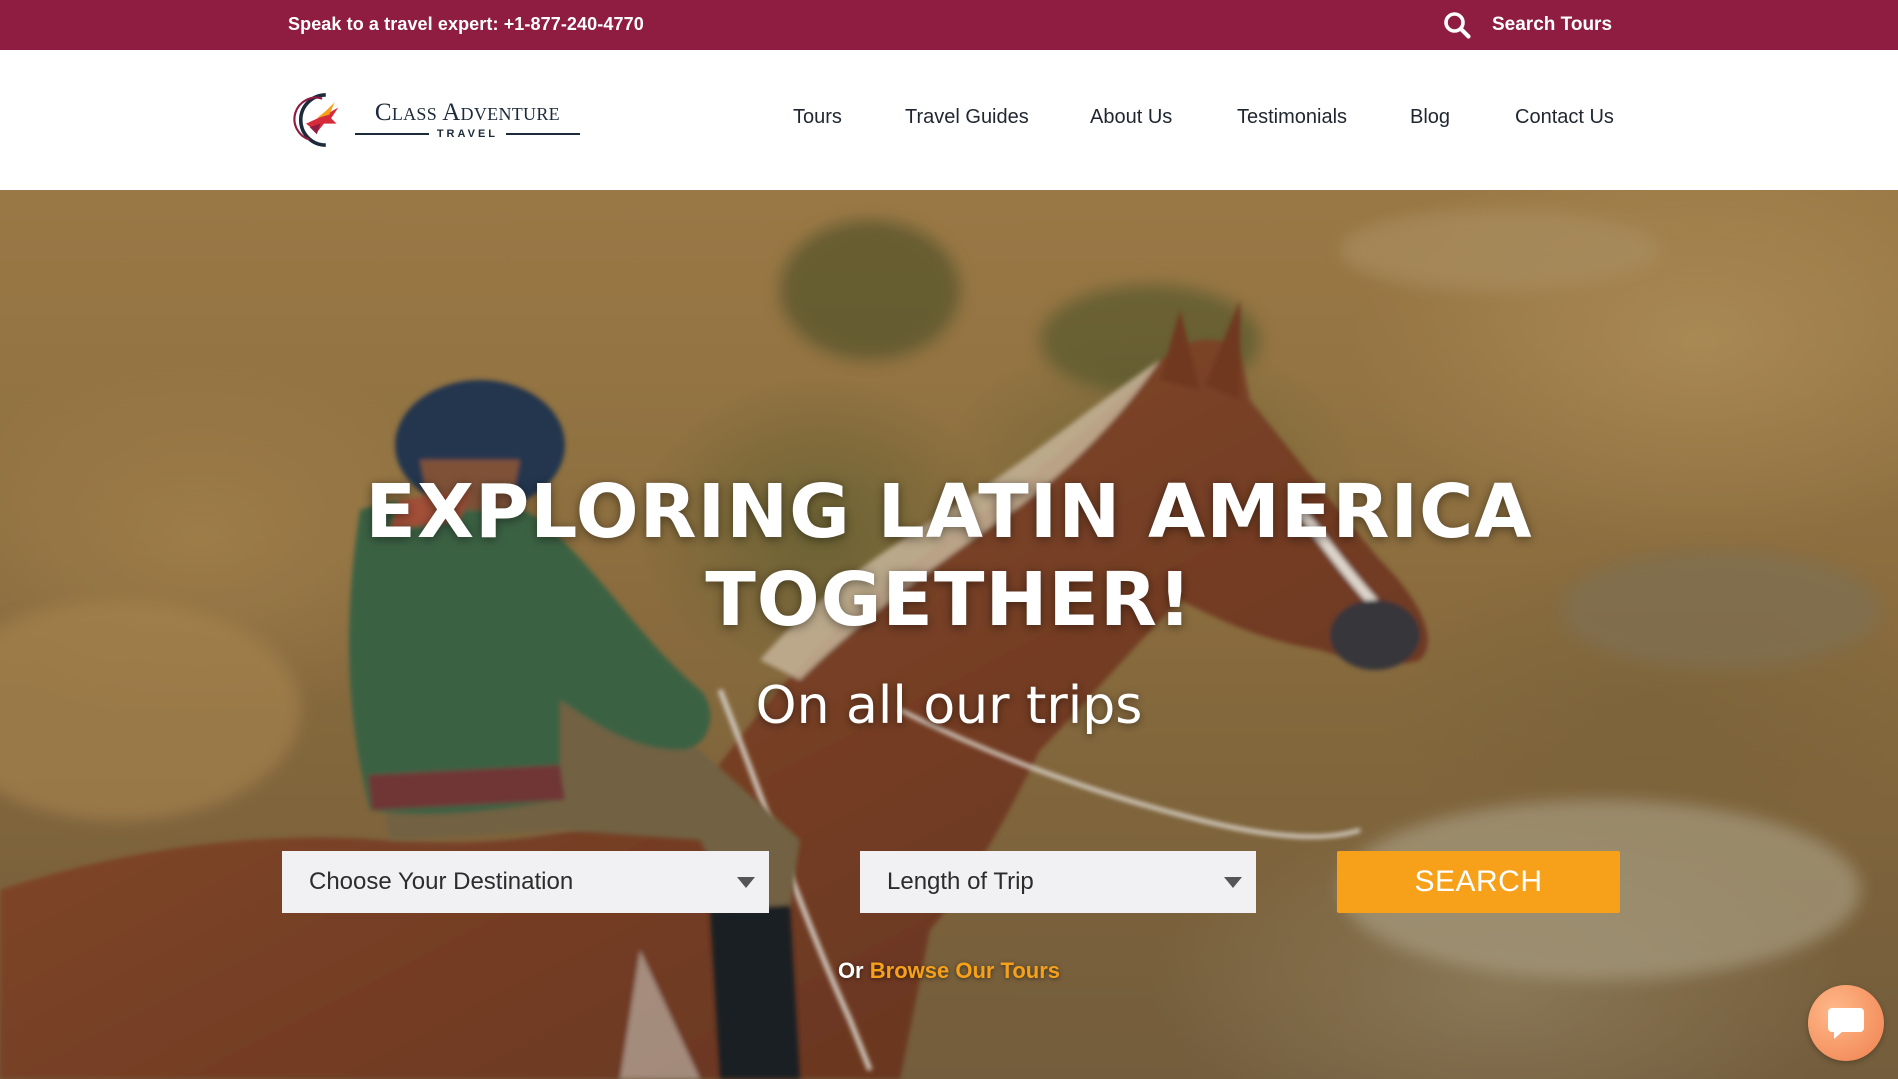 Image resolution: width=1898 pixels, height=1079 pixels. I want to click on hero-title-line2: TOGETHER!, so click(949, 600).